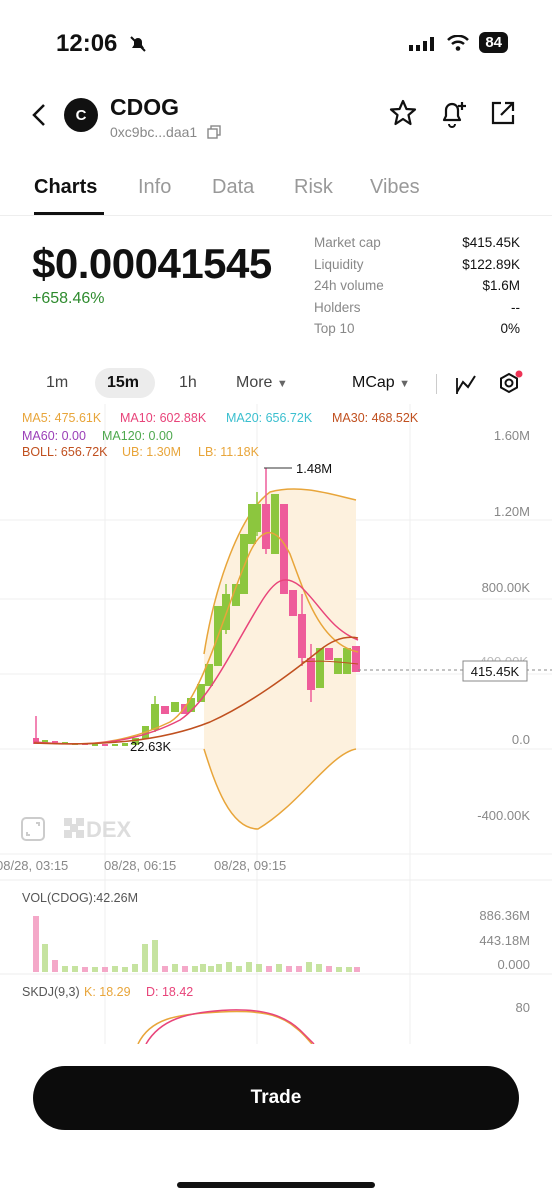 This screenshot has height=1200, width=552. What do you see at coordinates (51, 992) in the screenshot?
I see `skdj-label: SKDJ(9,3)` at bounding box center [51, 992].